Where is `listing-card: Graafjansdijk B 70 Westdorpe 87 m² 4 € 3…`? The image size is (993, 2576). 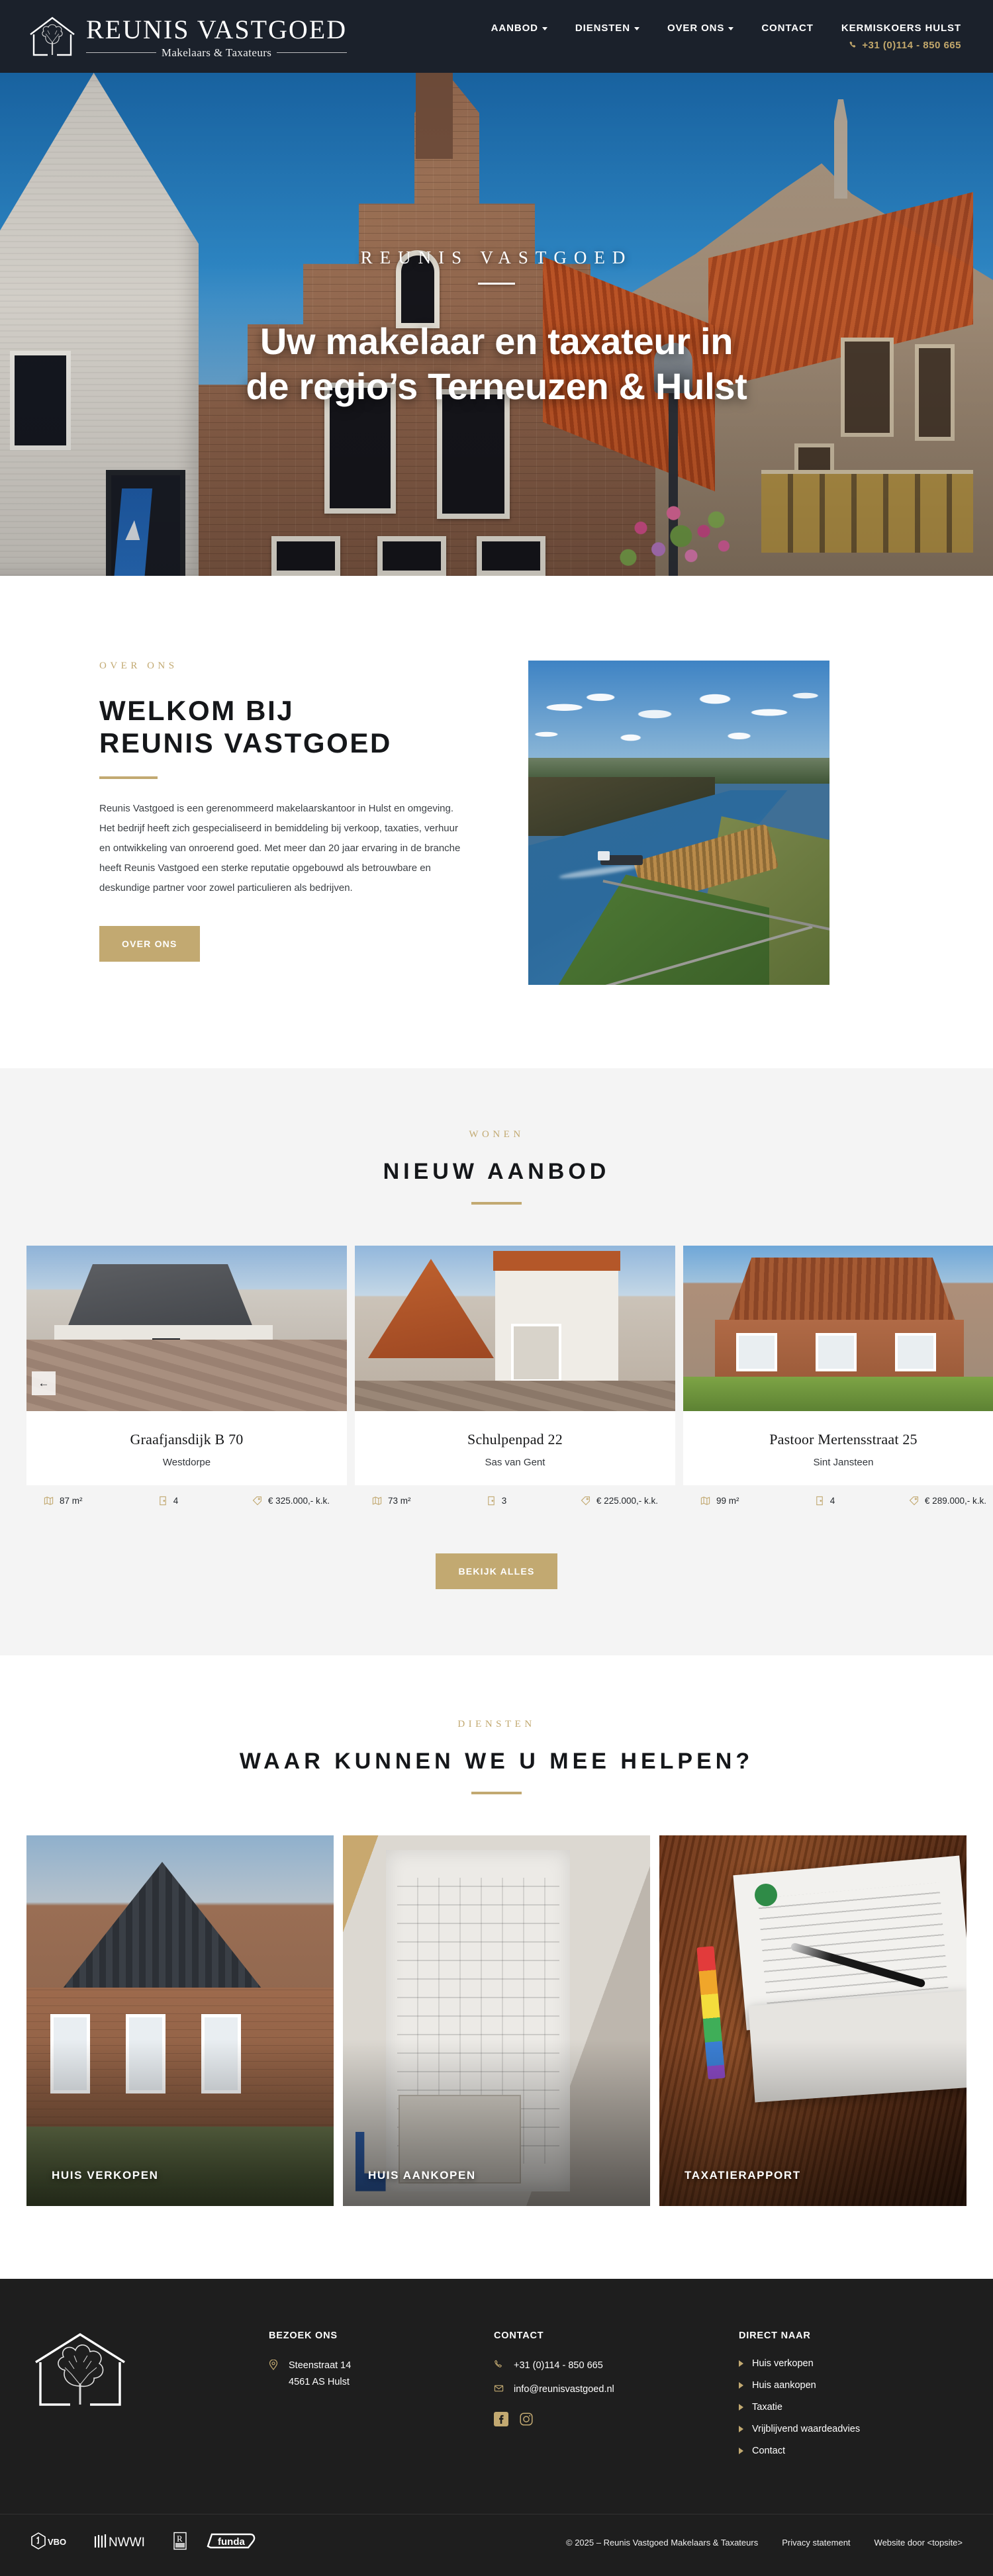 listing-card: Graafjansdijk B 70 Westdorpe 87 m² 4 € 3… is located at coordinates (186, 1381).